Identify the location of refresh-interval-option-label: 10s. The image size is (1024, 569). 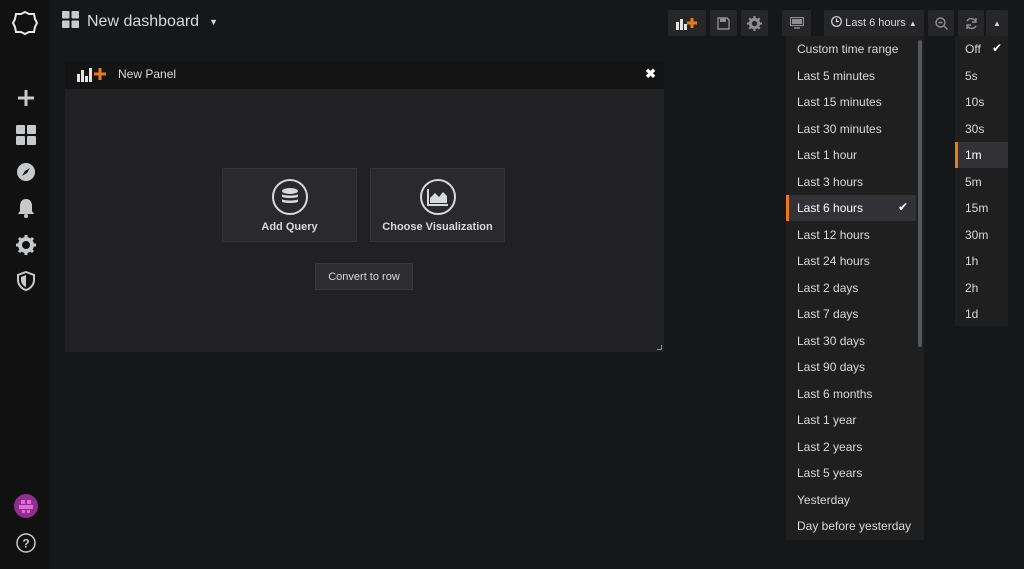
(975, 102).